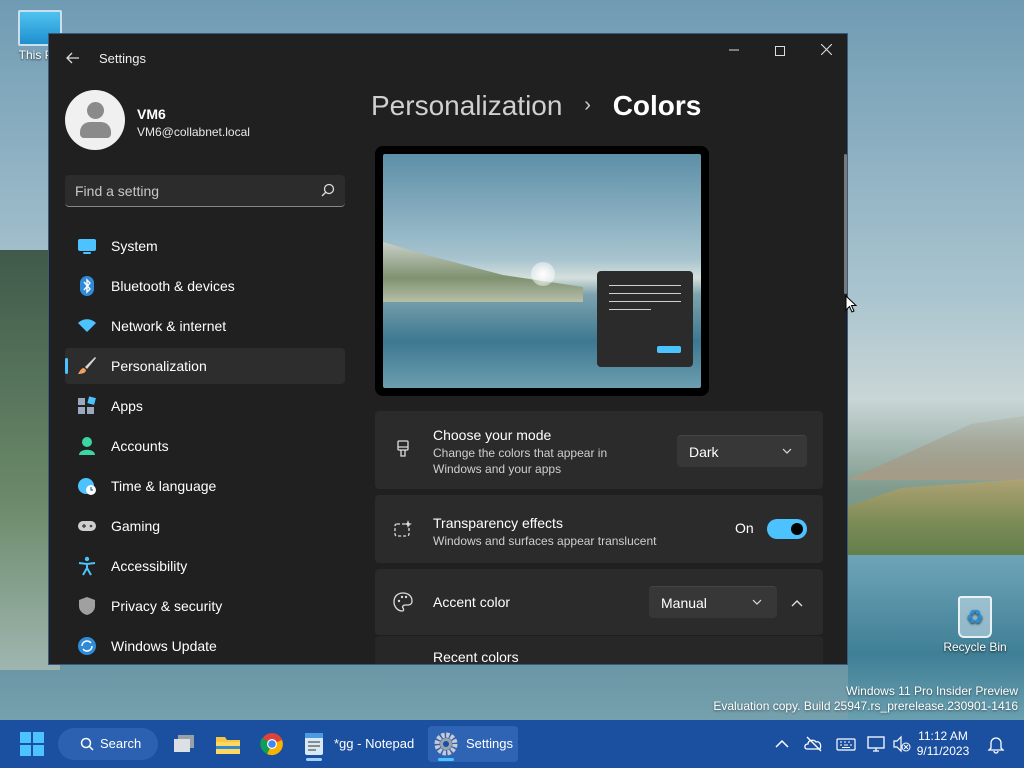 This screenshot has width=1024, height=768. I want to click on user-email: VM6@collabnet.local, so click(193, 132).